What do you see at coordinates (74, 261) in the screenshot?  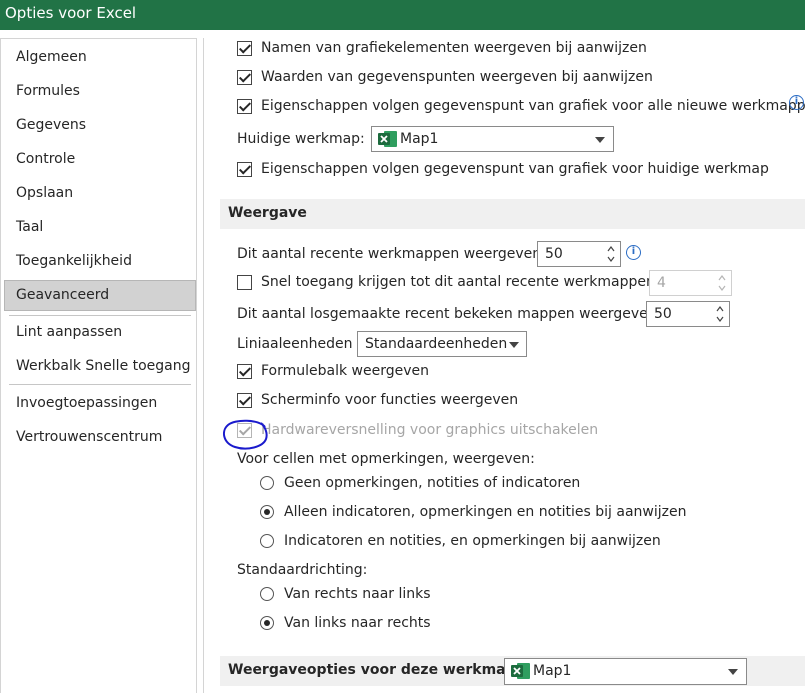 I see `sidebar-item-toegankelijkheid: Toegankelijkheid` at bounding box center [74, 261].